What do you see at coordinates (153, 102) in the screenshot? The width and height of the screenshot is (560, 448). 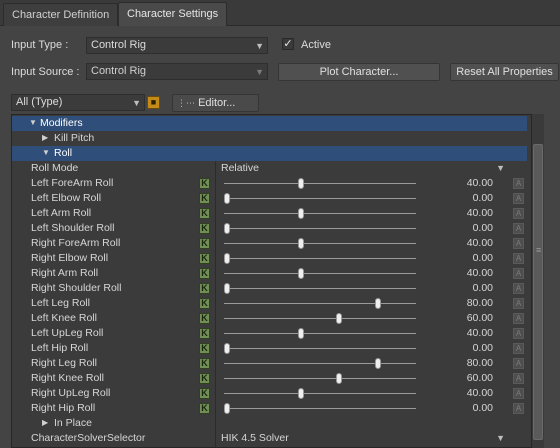 I see `lock-icon: ■` at bounding box center [153, 102].